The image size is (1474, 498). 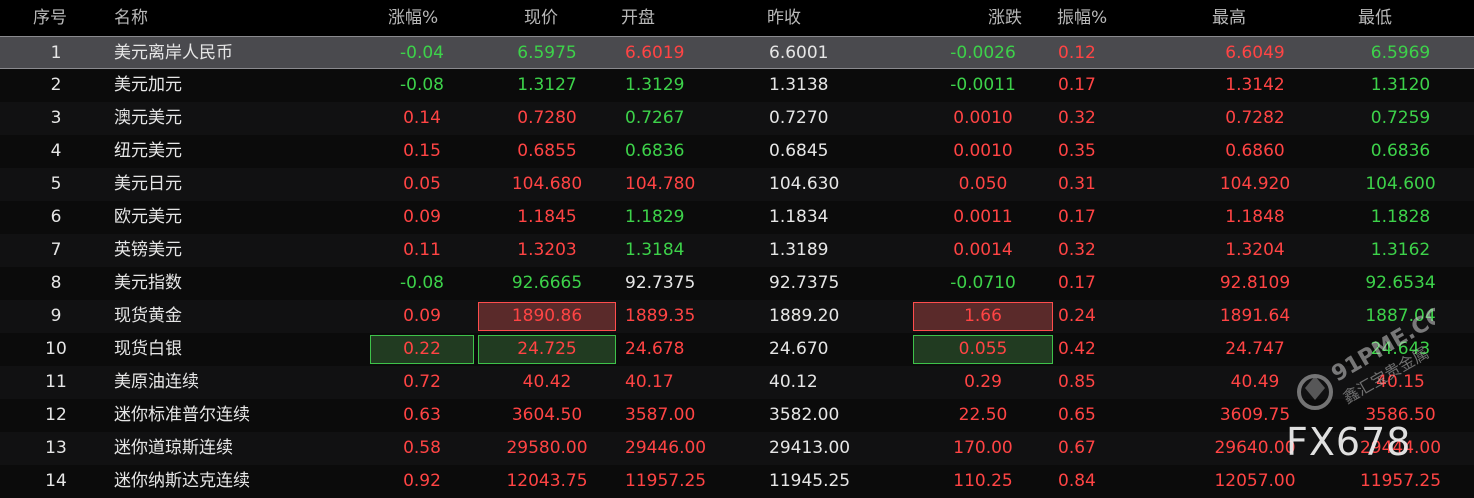 I want to click on row-price: 1.3203, so click(x=547, y=250).